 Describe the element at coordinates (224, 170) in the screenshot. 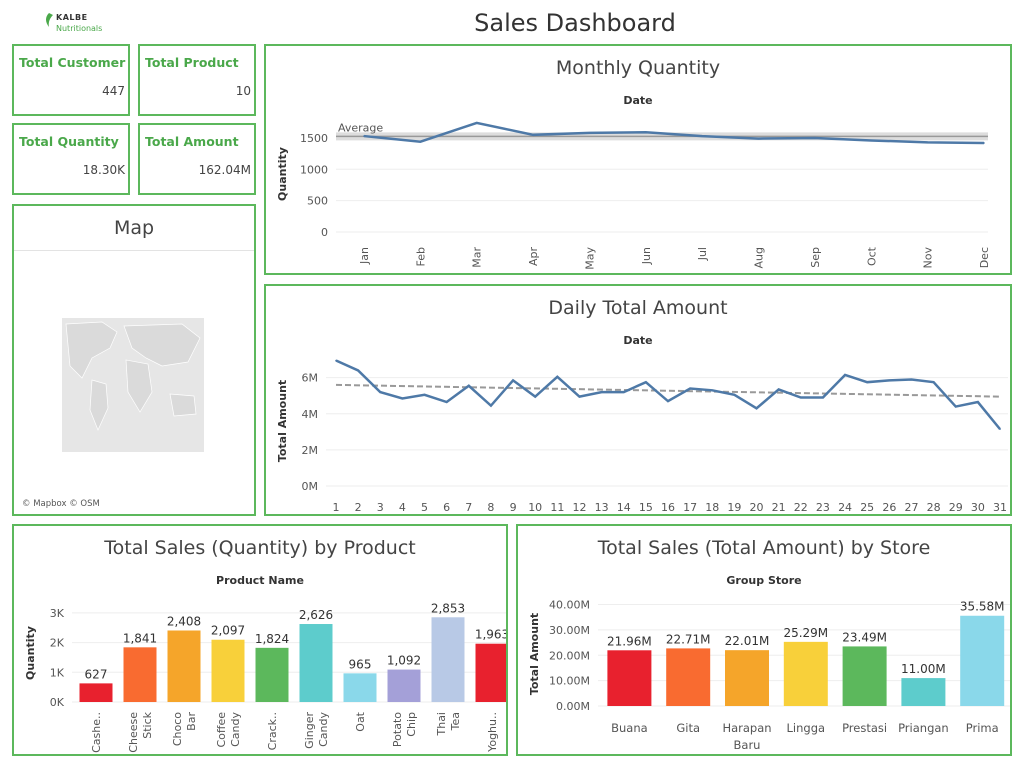

I see `kpi-value: 162.04M` at that location.